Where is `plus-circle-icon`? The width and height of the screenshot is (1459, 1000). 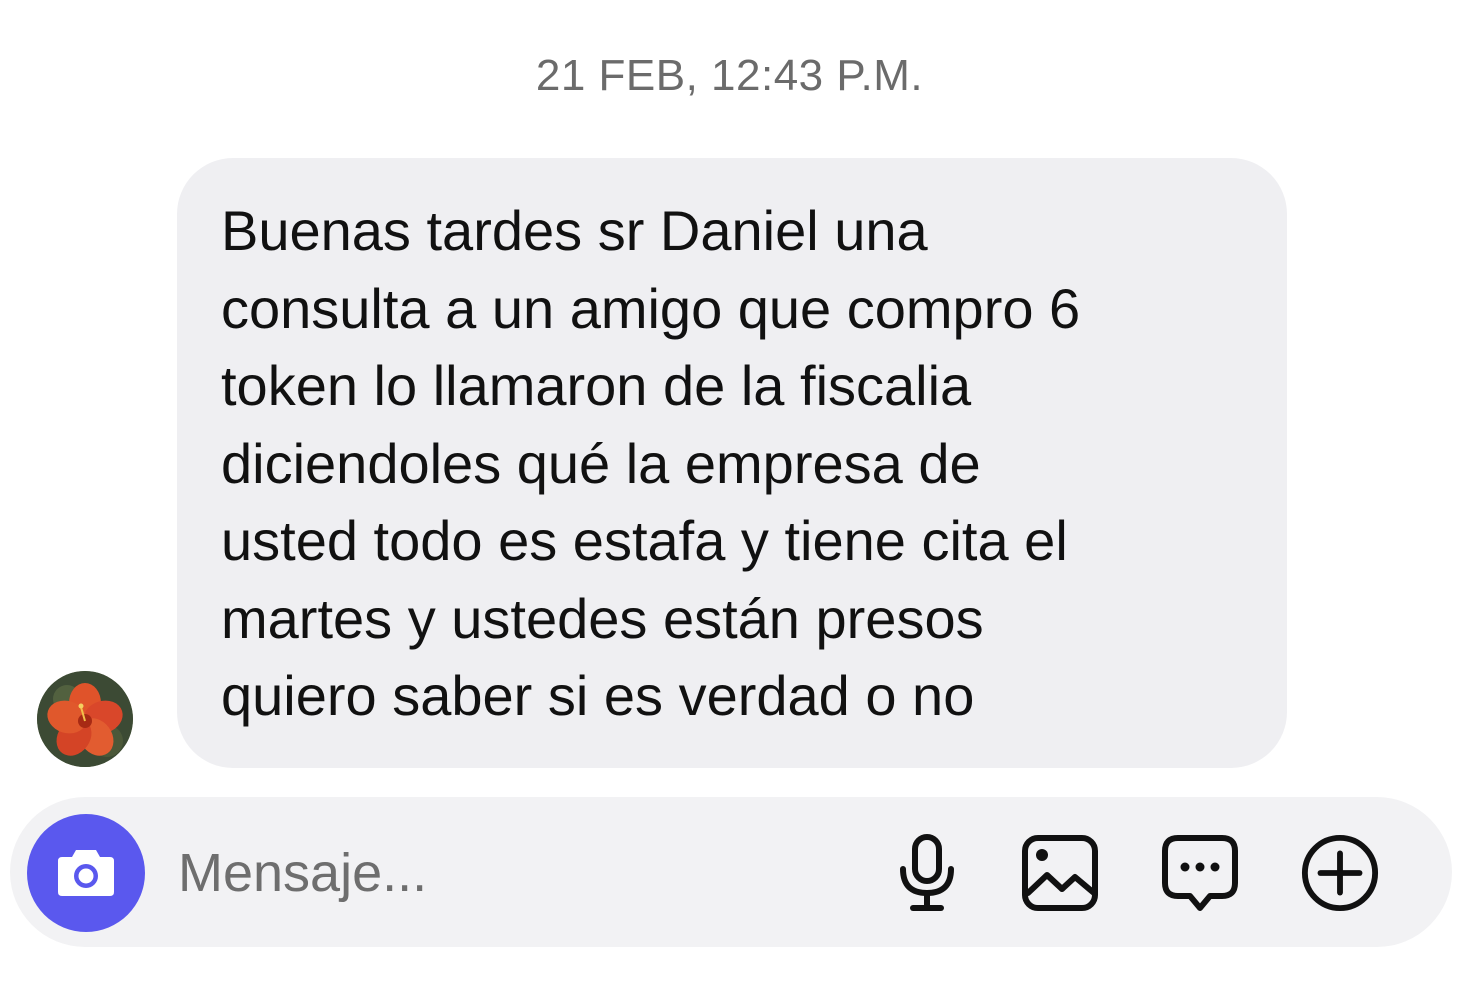 plus-circle-icon is located at coordinates (1340, 873).